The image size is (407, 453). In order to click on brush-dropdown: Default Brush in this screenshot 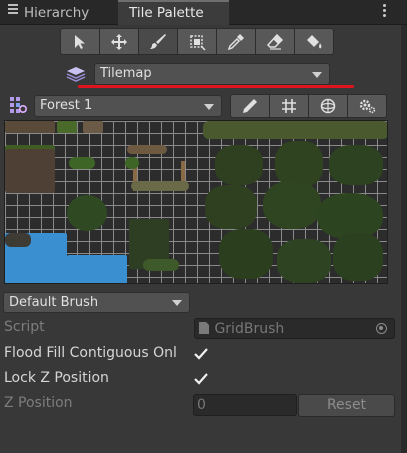, I will do `click(96, 302)`.